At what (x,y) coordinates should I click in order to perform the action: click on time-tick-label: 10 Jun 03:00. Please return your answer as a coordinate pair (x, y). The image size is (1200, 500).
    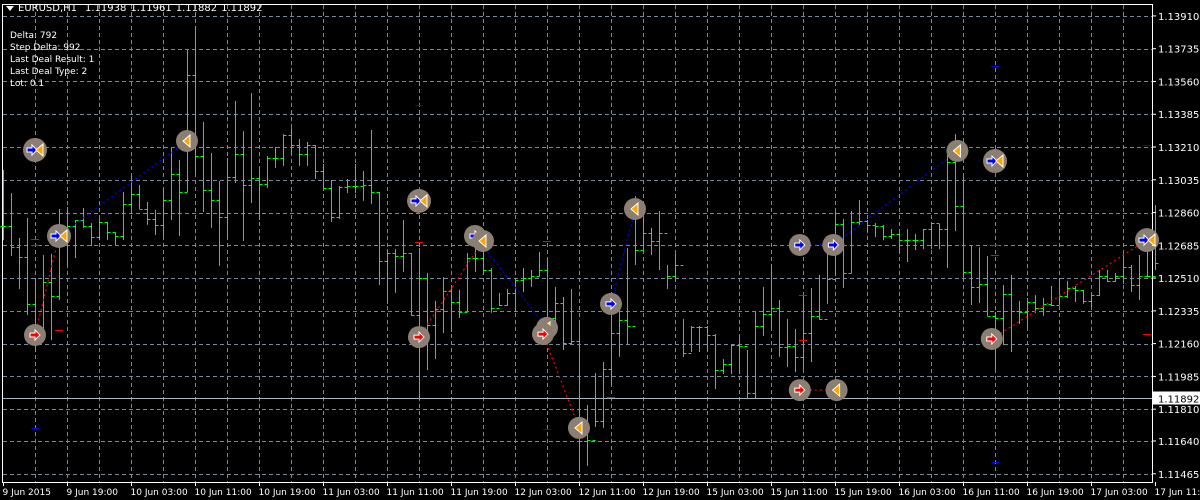
    Looking at the image, I should click on (159, 493).